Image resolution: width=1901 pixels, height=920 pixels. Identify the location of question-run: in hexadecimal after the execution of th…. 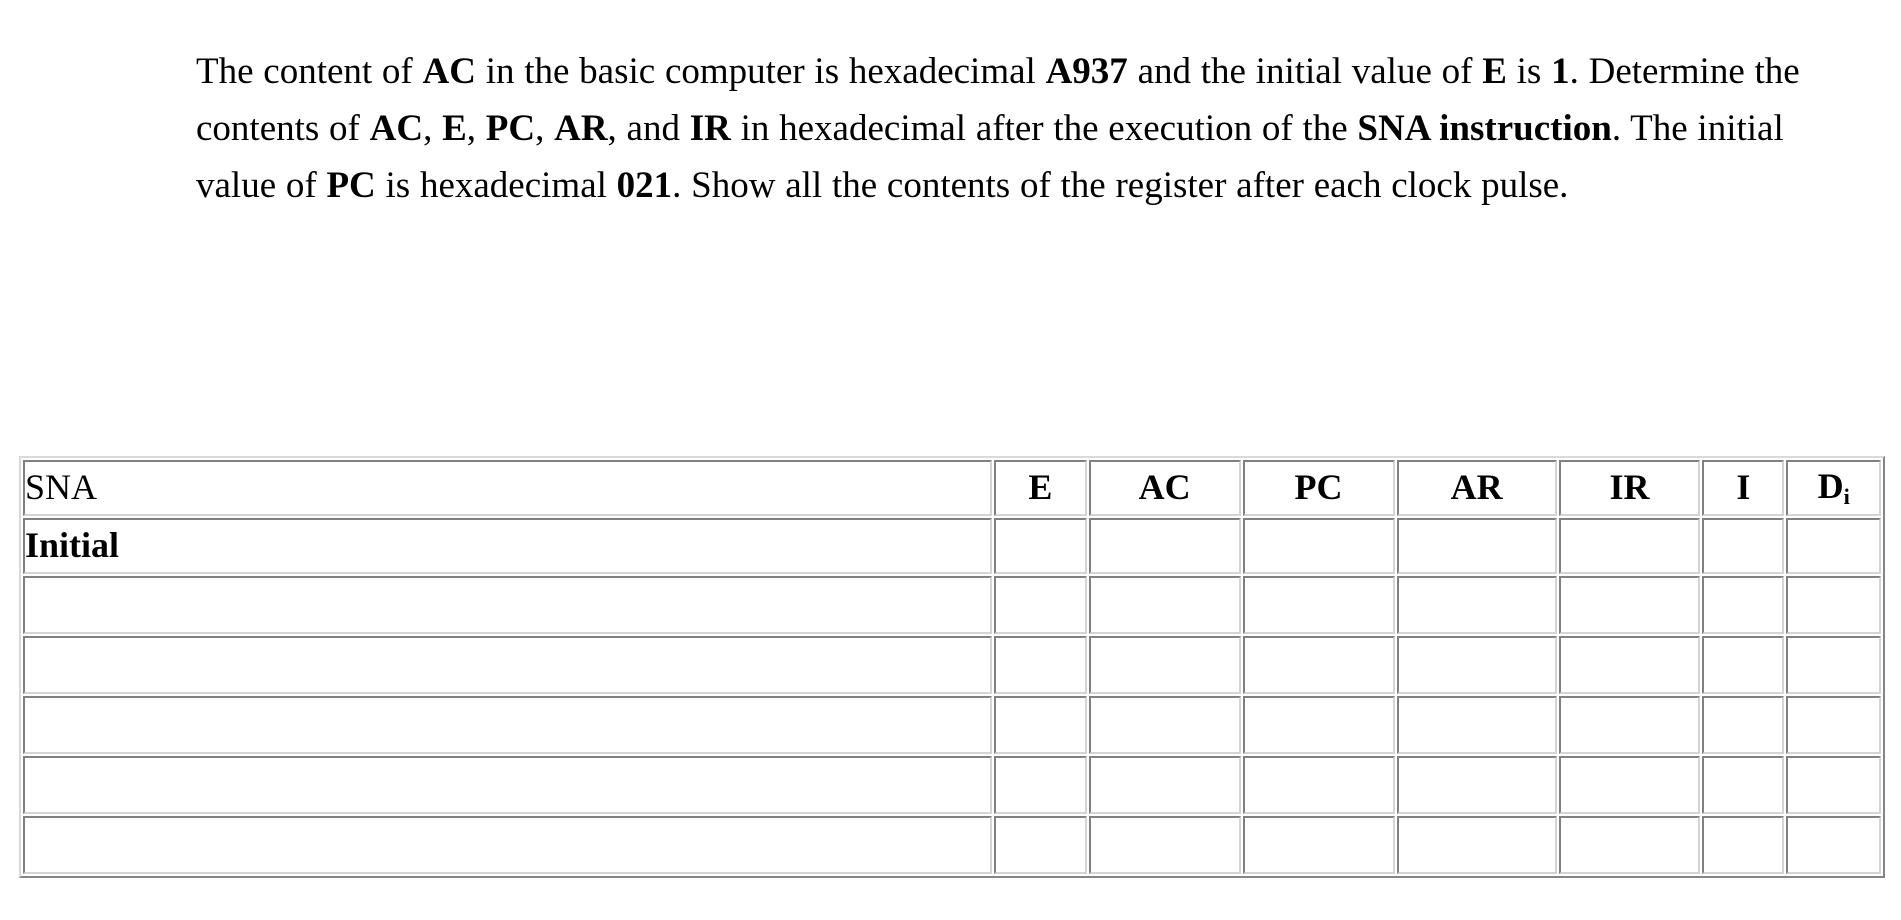
(1044, 128).